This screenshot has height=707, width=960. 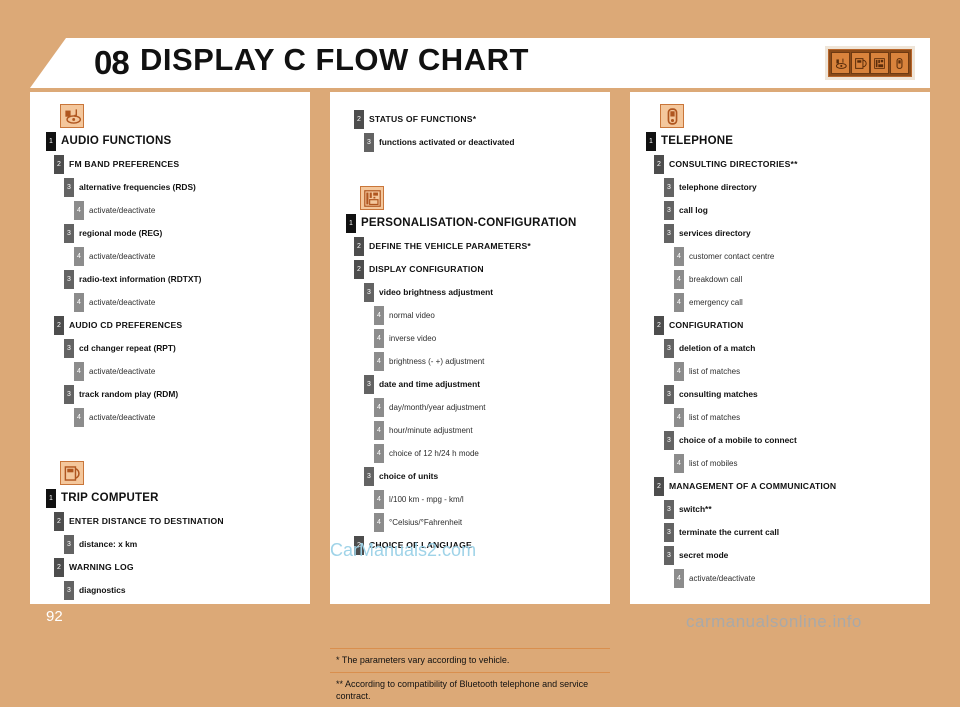 What do you see at coordinates (116, 141) in the screenshot?
I see `flow-row-label: AUDIO FUNCTIONS` at bounding box center [116, 141].